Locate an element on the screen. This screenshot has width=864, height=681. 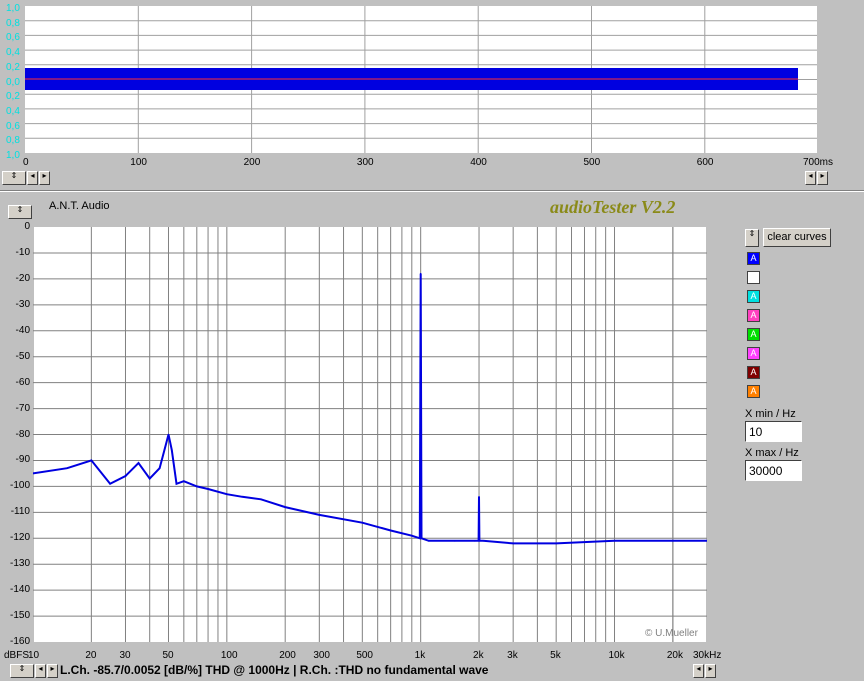
curve-spin-button: ⇕ is located at coordinates (752, 238).